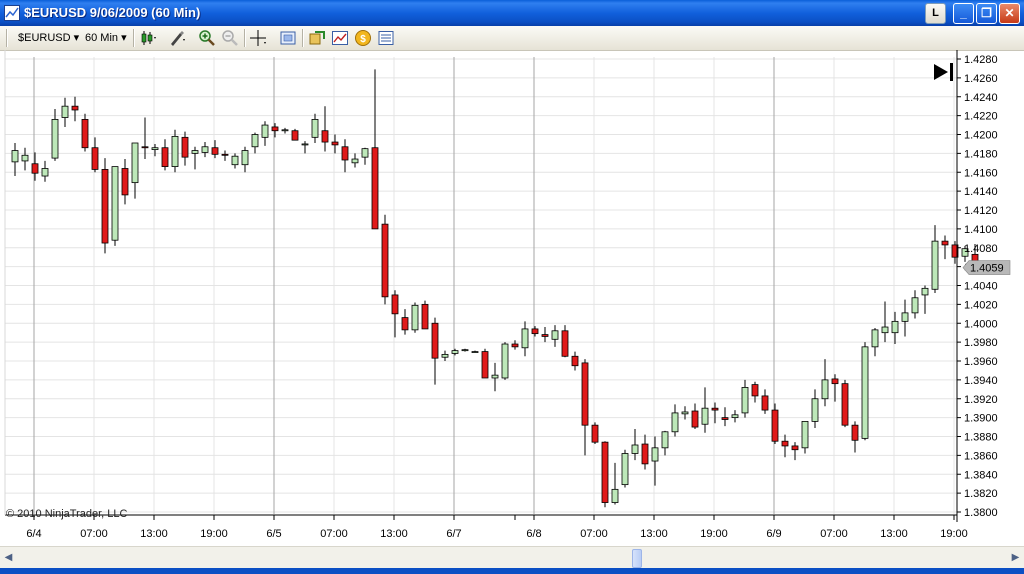 The image size is (1024, 574). Describe the element at coordinates (1015, 557) in the screenshot. I see `scroll-right-icon: ▶` at that location.